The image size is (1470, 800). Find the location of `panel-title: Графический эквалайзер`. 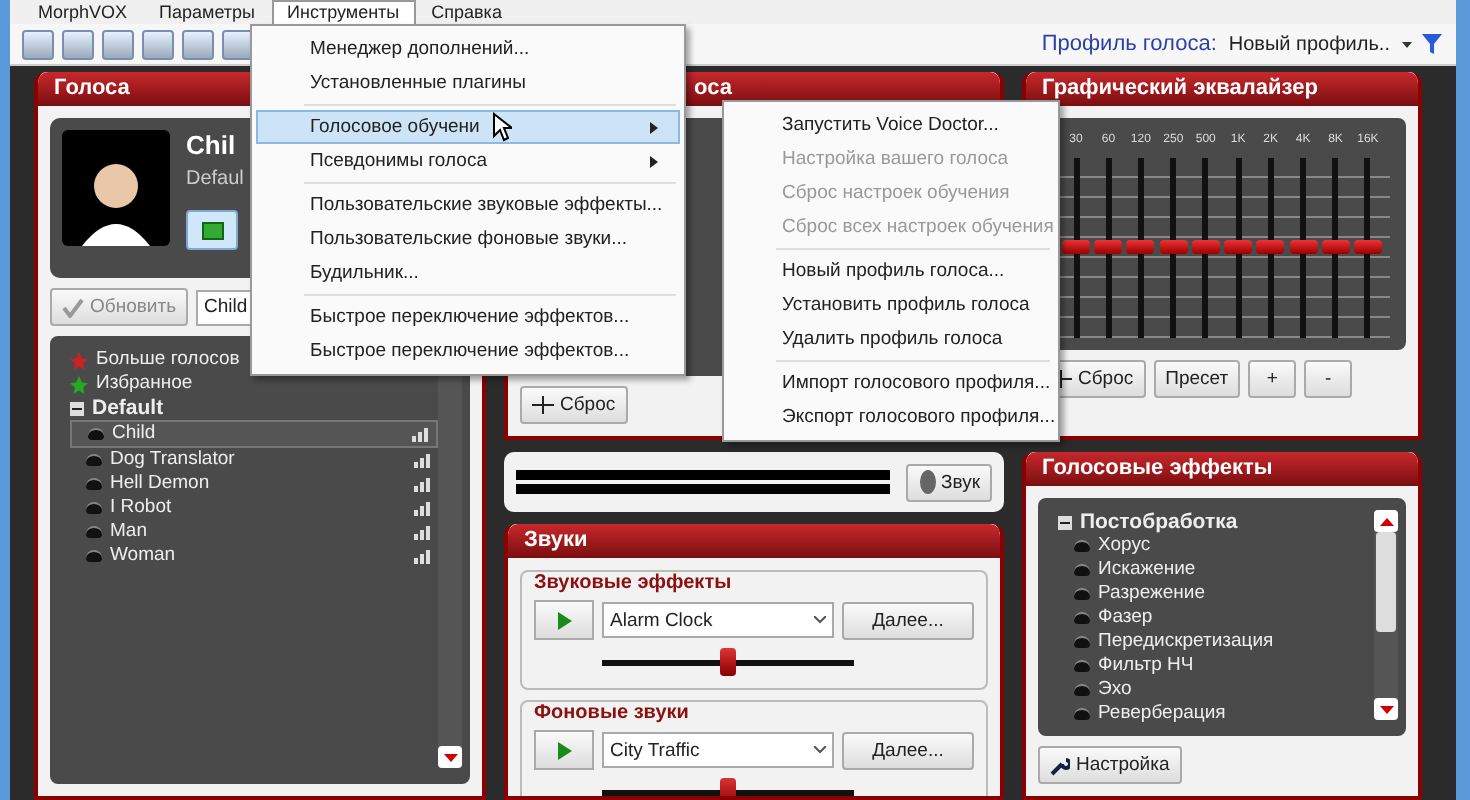

panel-title: Графический эквалайзер is located at coordinates (1222, 89).